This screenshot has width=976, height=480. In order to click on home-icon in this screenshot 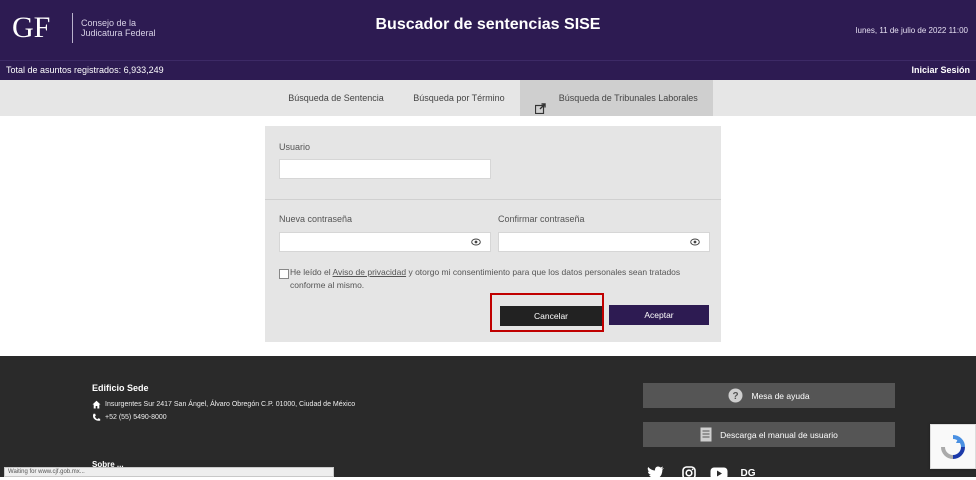, I will do `click(96, 404)`.